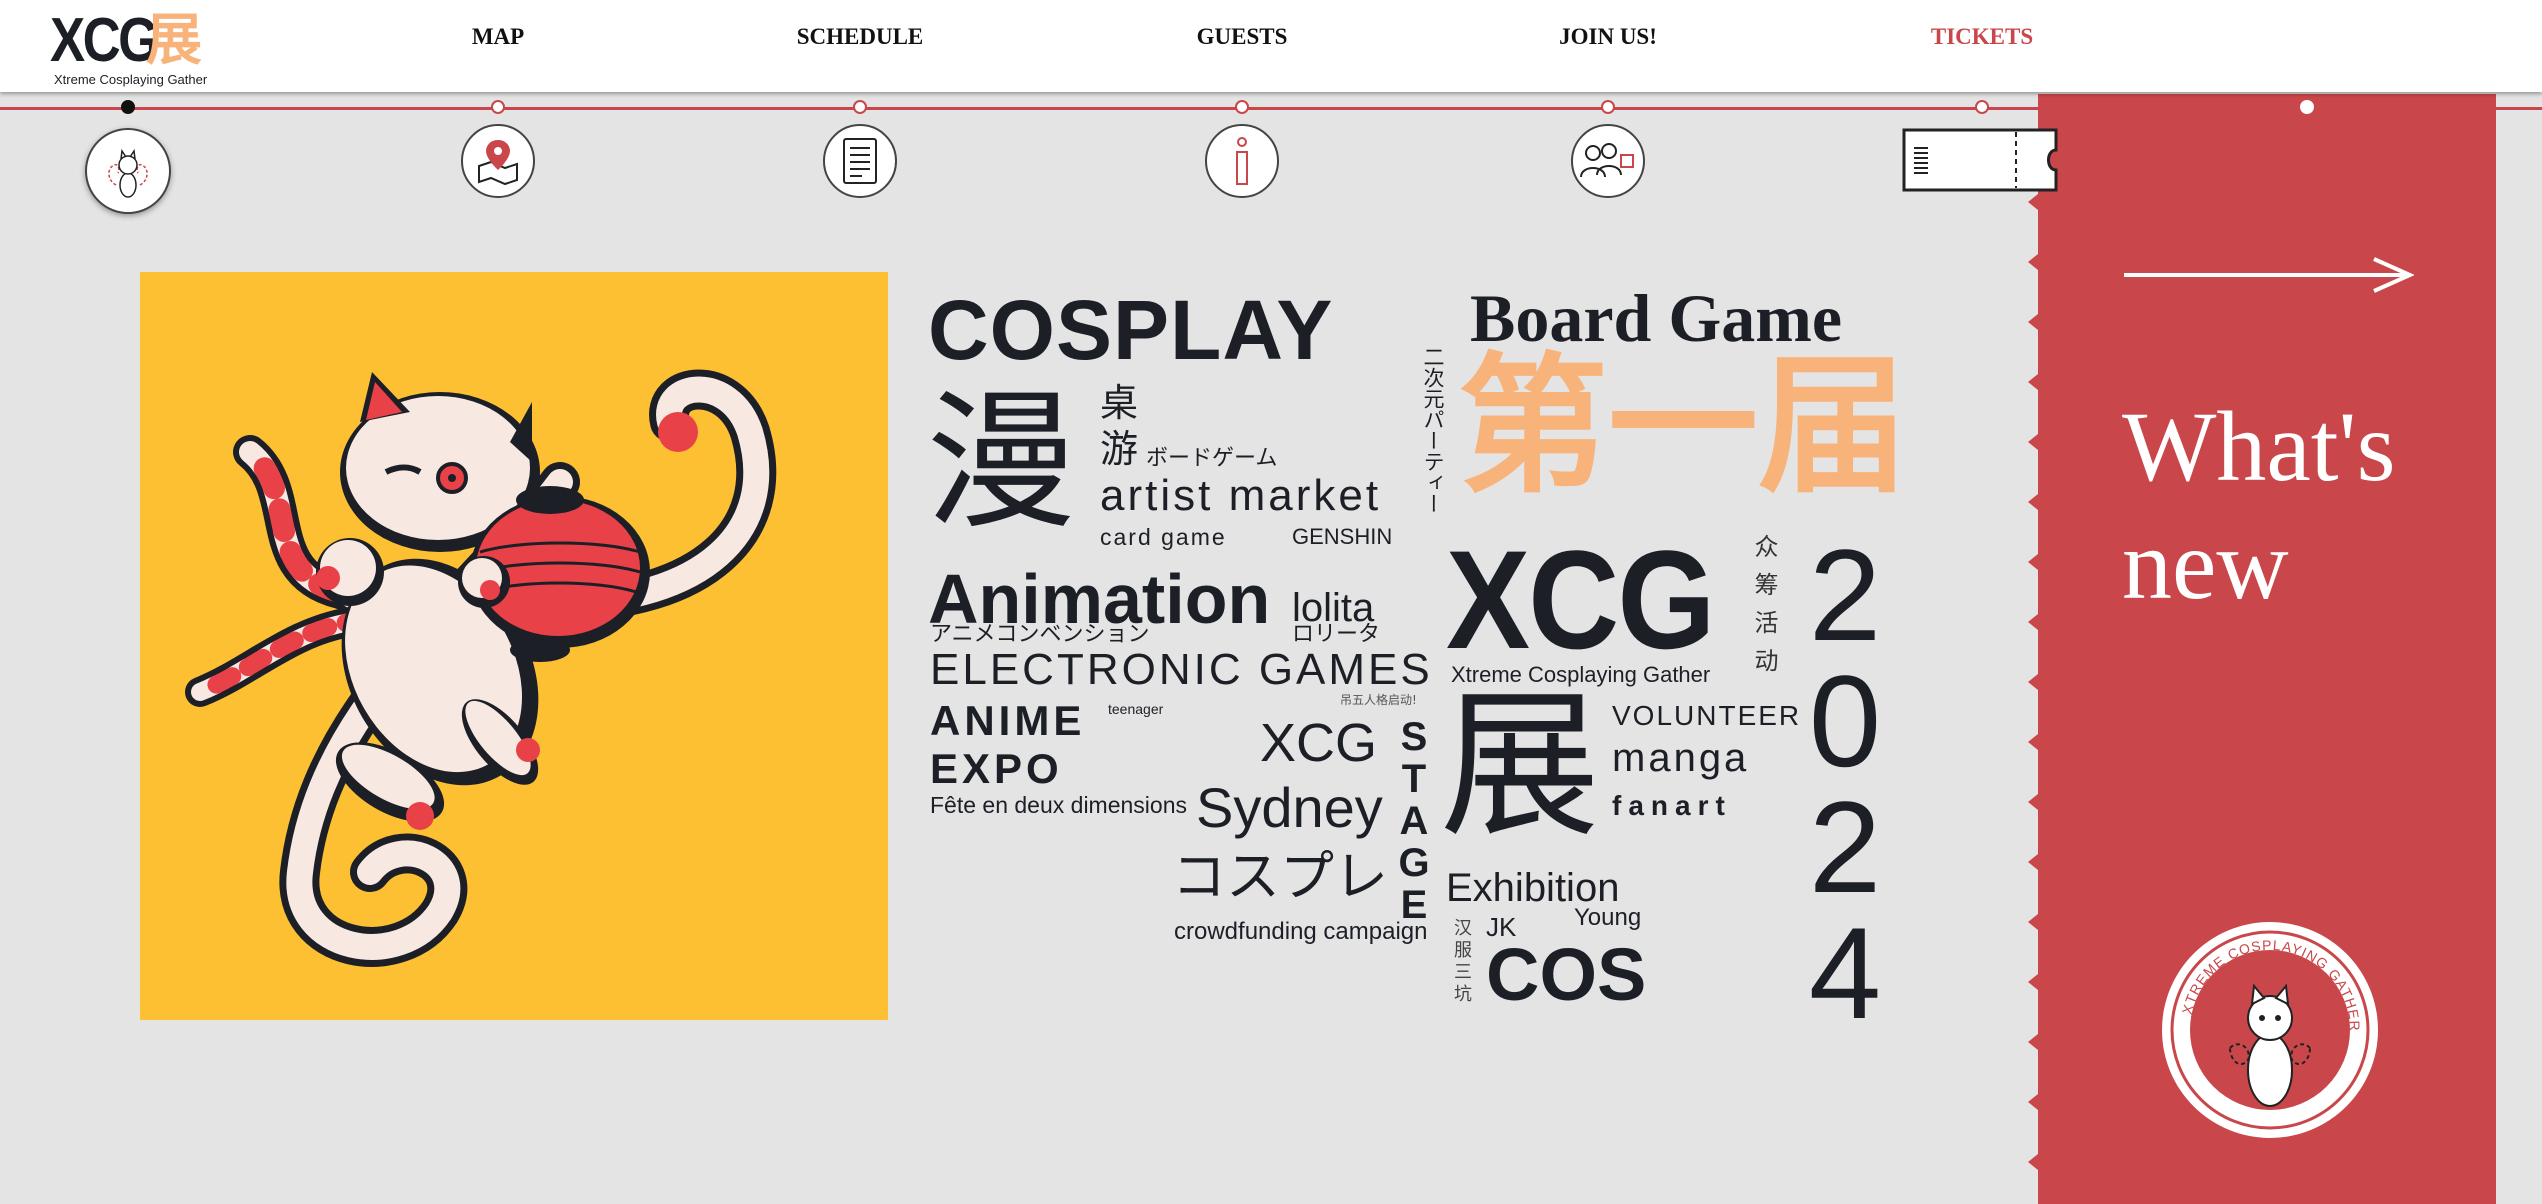 This screenshot has width=2542, height=1204. Describe the element at coordinates (1212, 458) in the screenshot. I see `word-boardgame-jp: ボードゲーム` at that location.